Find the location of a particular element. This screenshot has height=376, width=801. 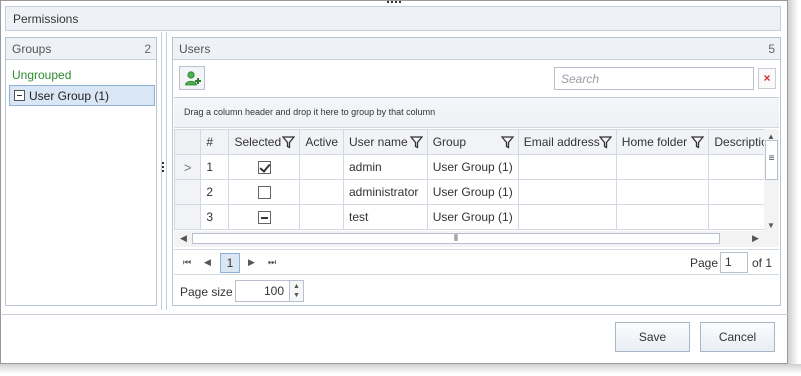

scroll-down-icon: ▼ is located at coordinates (771, 225).